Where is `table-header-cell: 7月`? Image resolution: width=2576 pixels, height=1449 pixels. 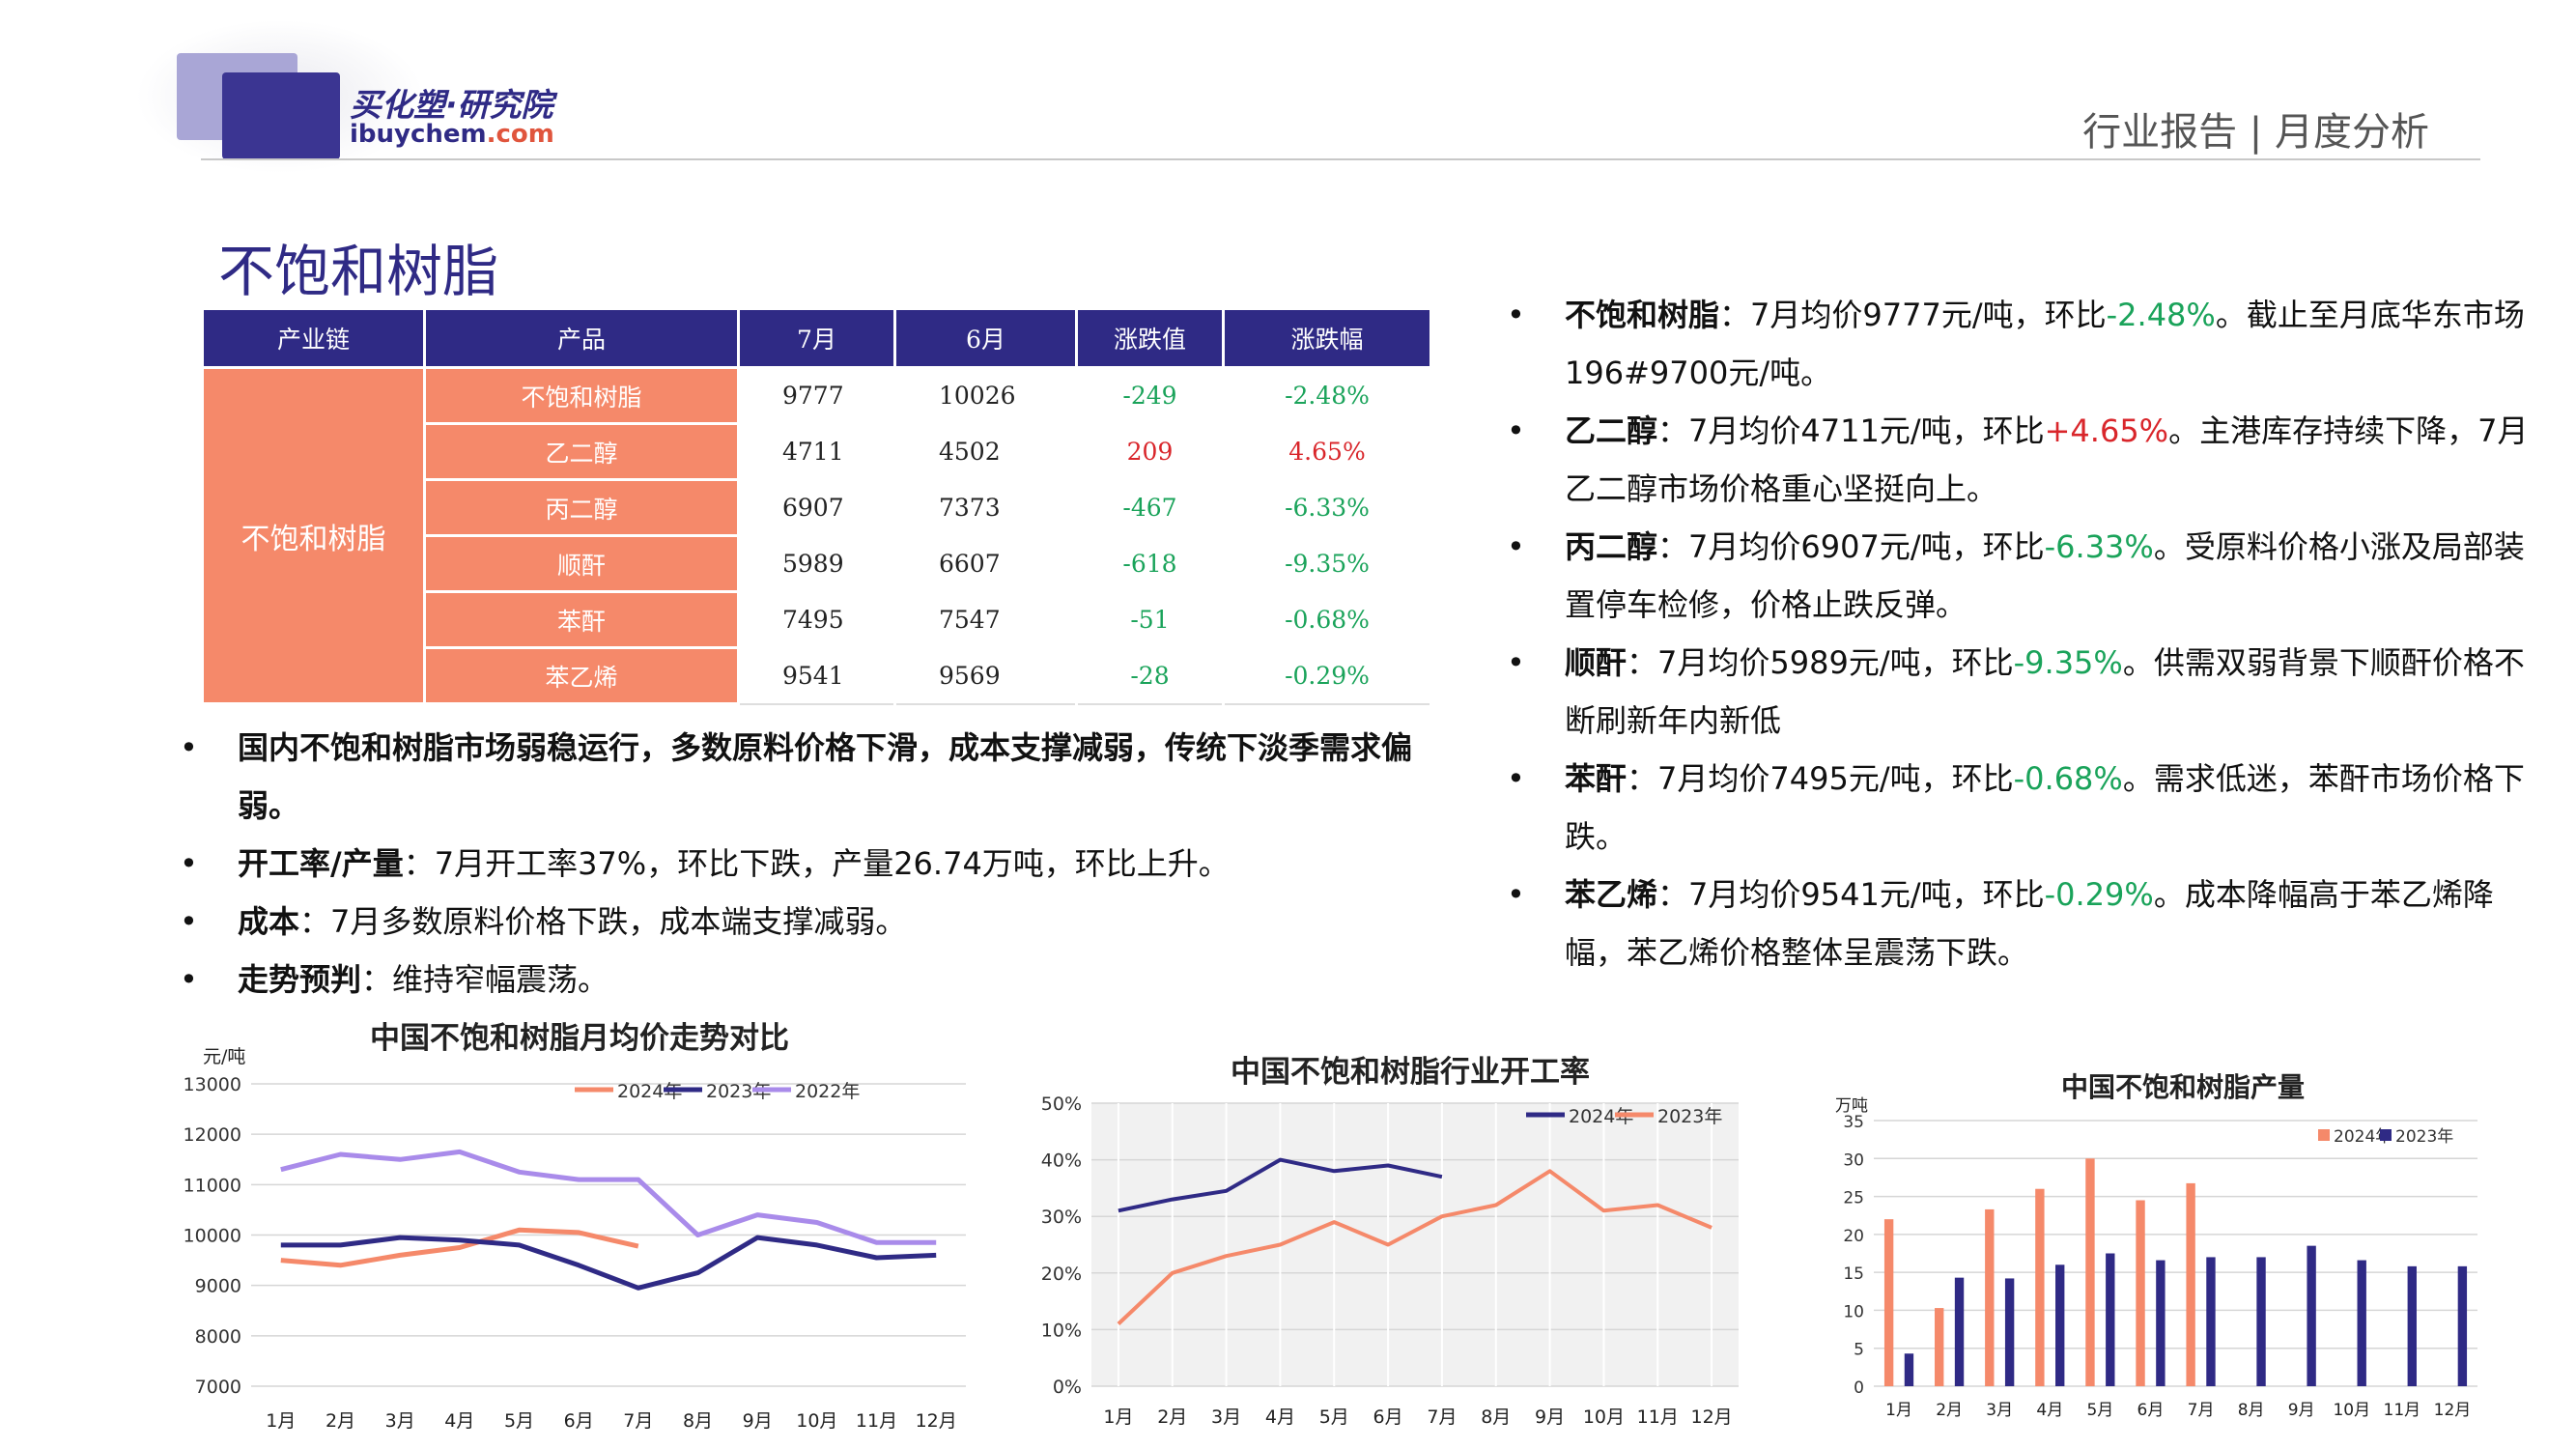 table-header-cell: 7月 is located at coordinates (816, 338).